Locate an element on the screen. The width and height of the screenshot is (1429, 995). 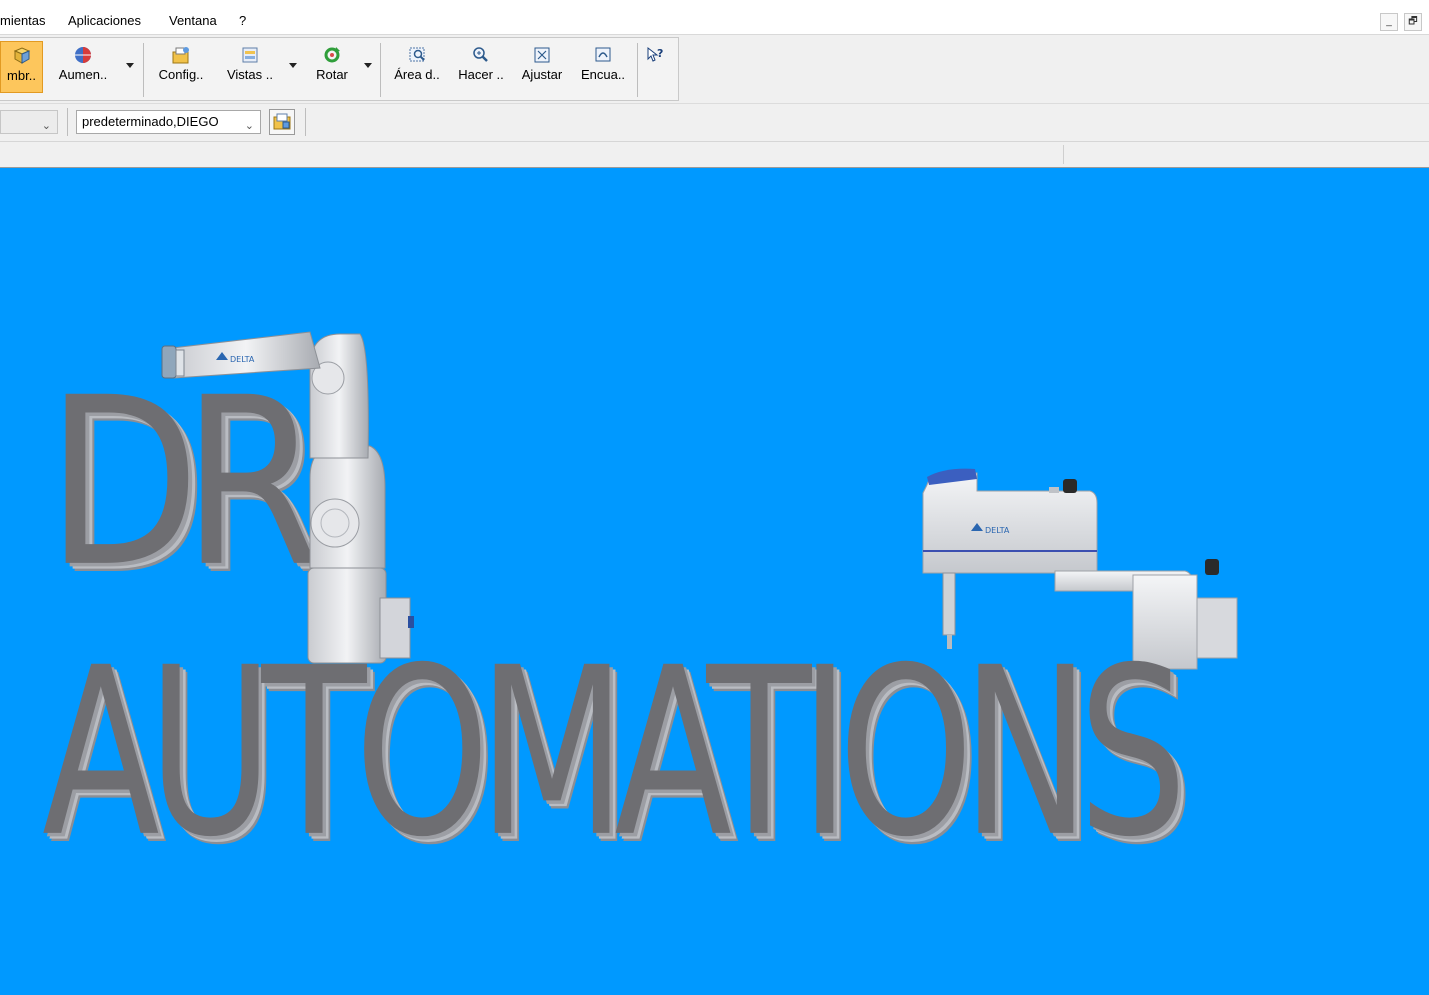
user-settings-button is located at coordinates (282, 122).